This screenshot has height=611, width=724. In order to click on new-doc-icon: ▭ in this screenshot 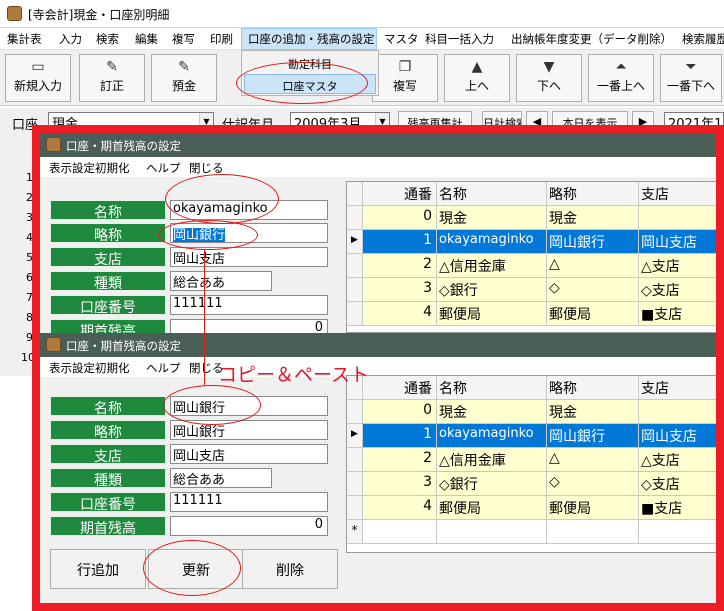, I will do `click(38, 67)`.